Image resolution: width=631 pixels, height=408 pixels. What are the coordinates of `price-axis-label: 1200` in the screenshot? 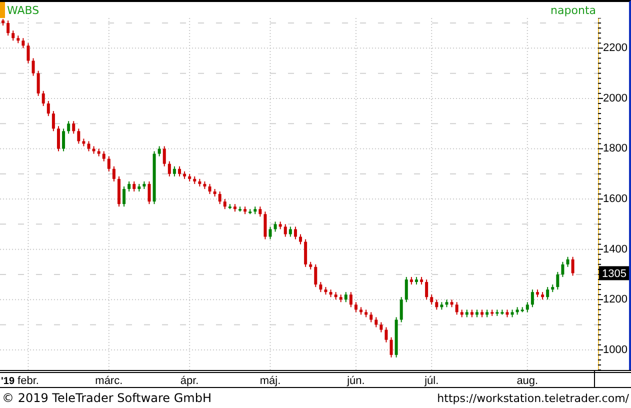 It's located at (615, 300).